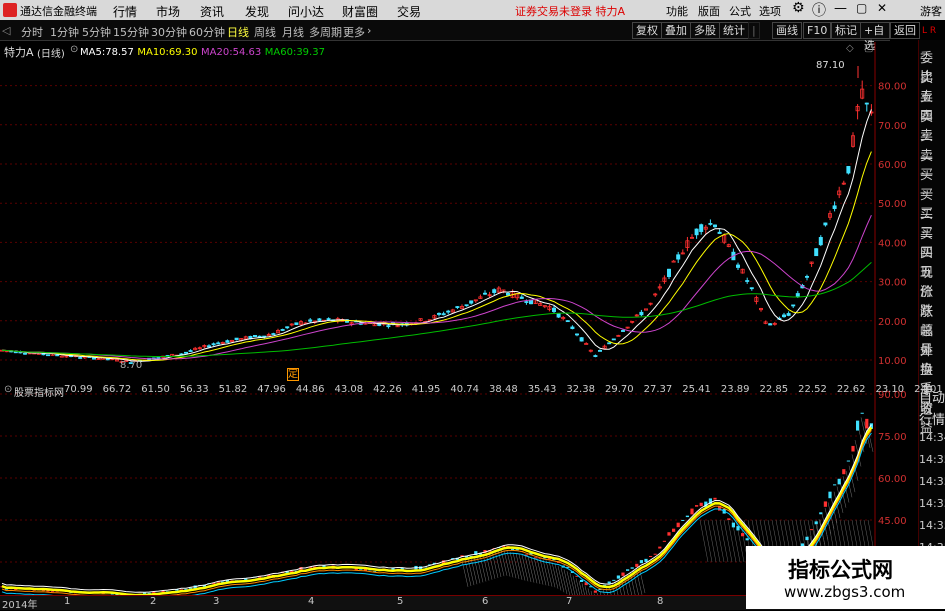 This screenshot has width=945, height=611. I want to click on indicator-value: 24.01, so click(928, 389).